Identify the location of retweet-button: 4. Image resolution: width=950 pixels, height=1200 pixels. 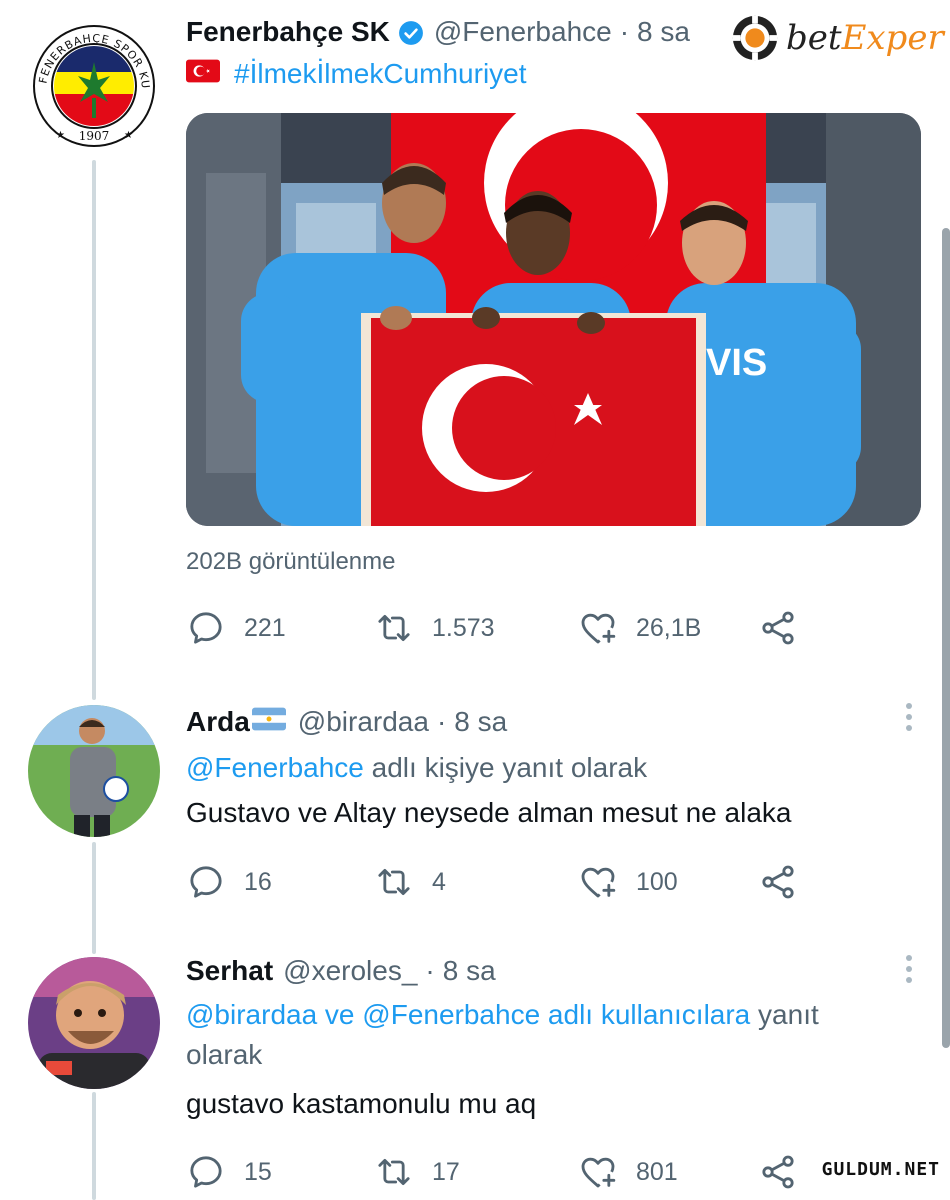
(410, 882).